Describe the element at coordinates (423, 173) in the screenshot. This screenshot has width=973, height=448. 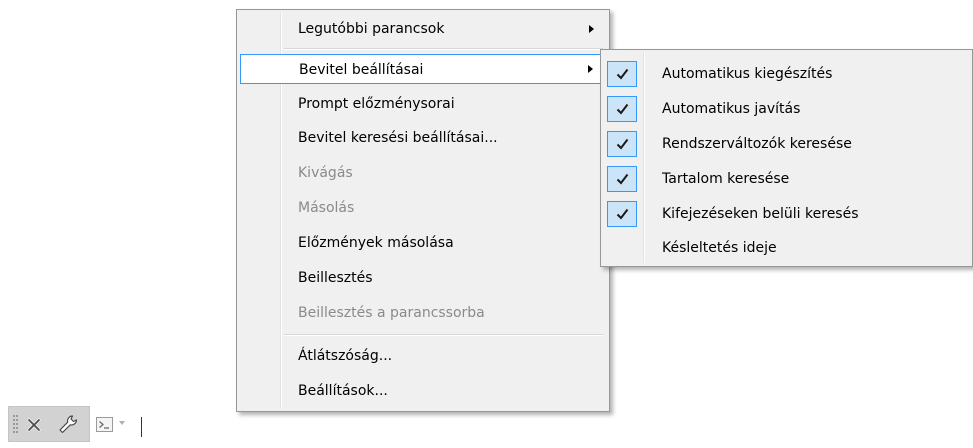
I see `menu-item-cut: Kivágás` at that location.